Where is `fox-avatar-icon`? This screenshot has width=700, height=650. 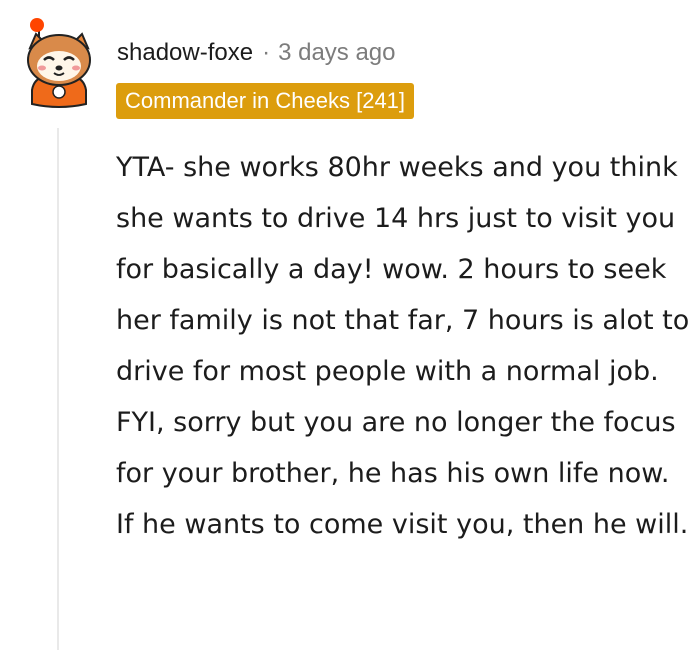 fox-avatar-icon is located at coordinates (59, 64).